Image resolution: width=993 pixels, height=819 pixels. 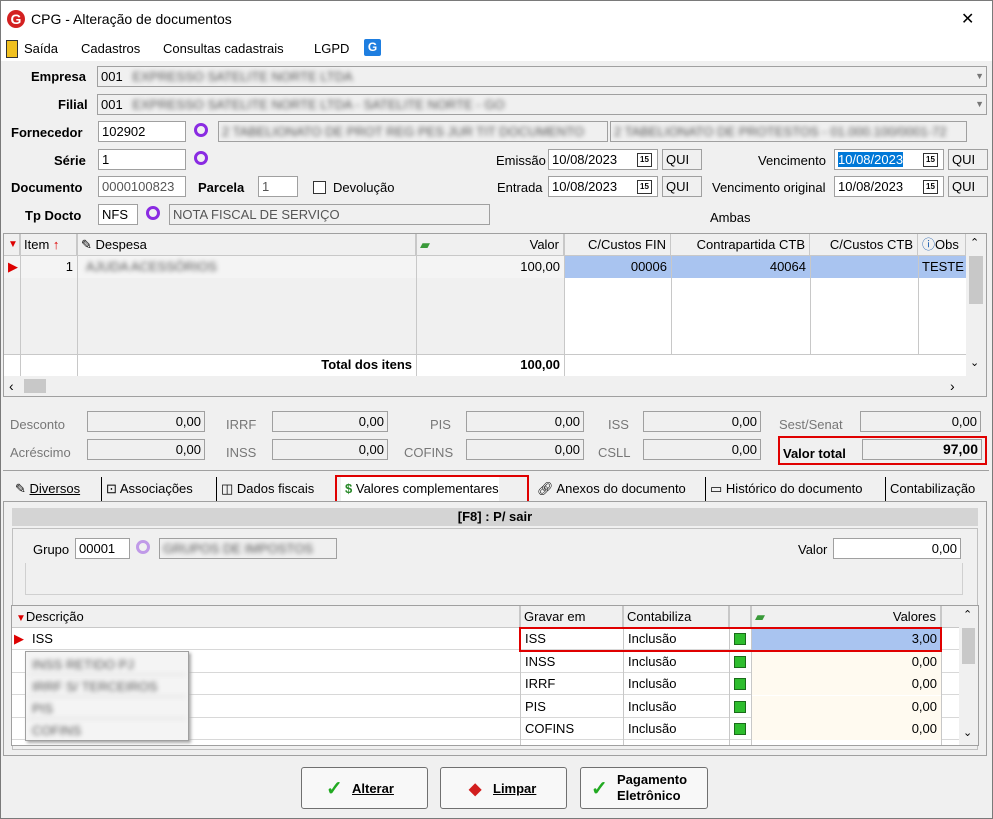 What do you see at coordinates (146, 421) in the screenshot?
I see `desconto-field: 0,00` at bounding box center [146, 421].